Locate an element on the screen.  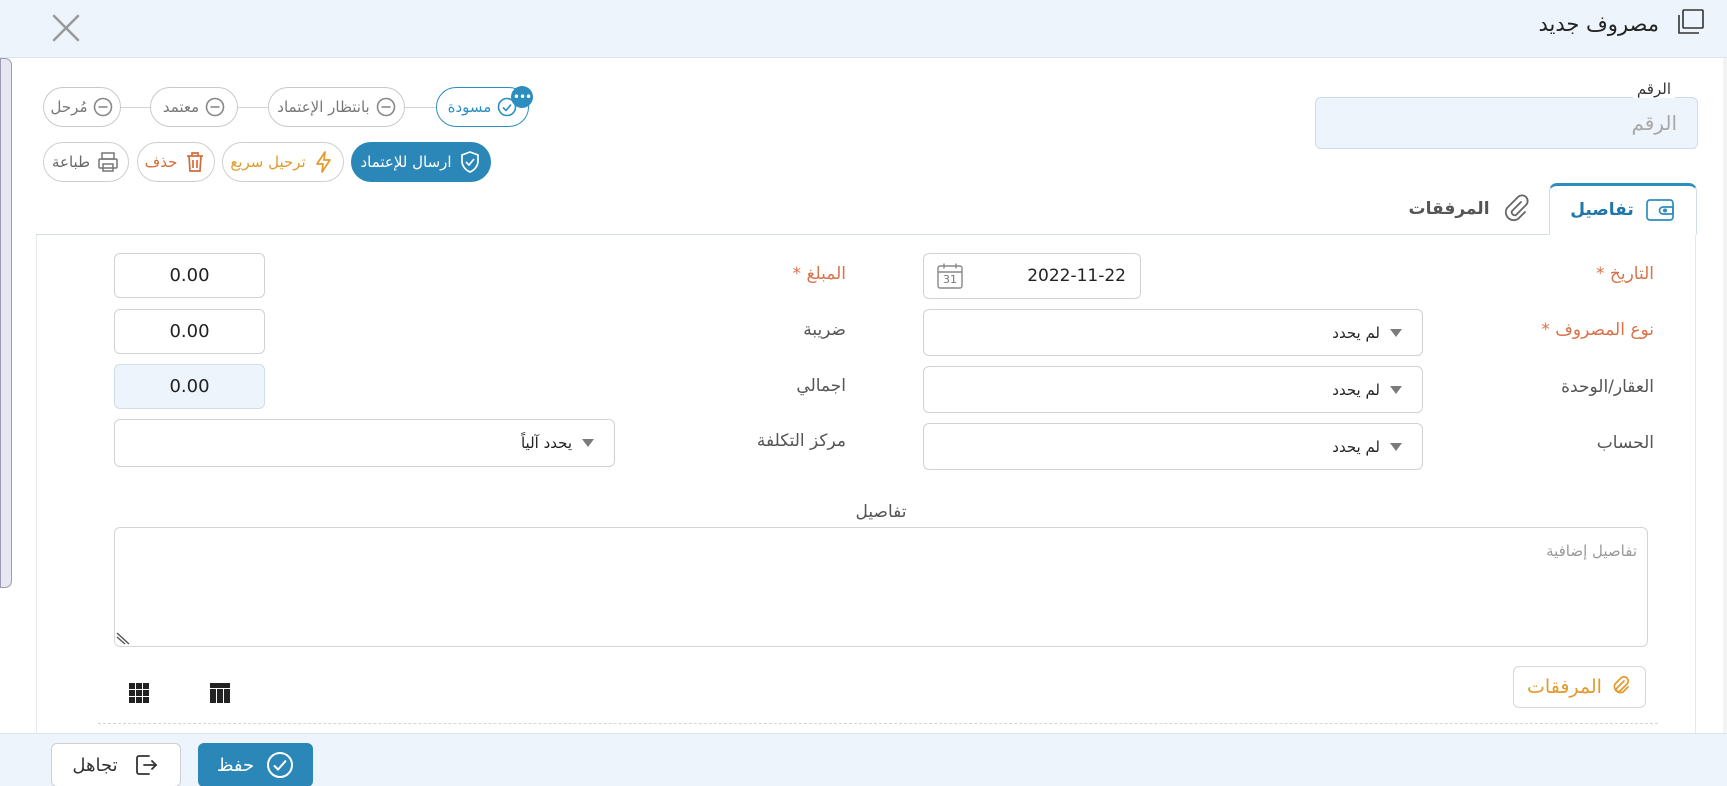
delete-label: حذف is located at coordinates (161, 162).